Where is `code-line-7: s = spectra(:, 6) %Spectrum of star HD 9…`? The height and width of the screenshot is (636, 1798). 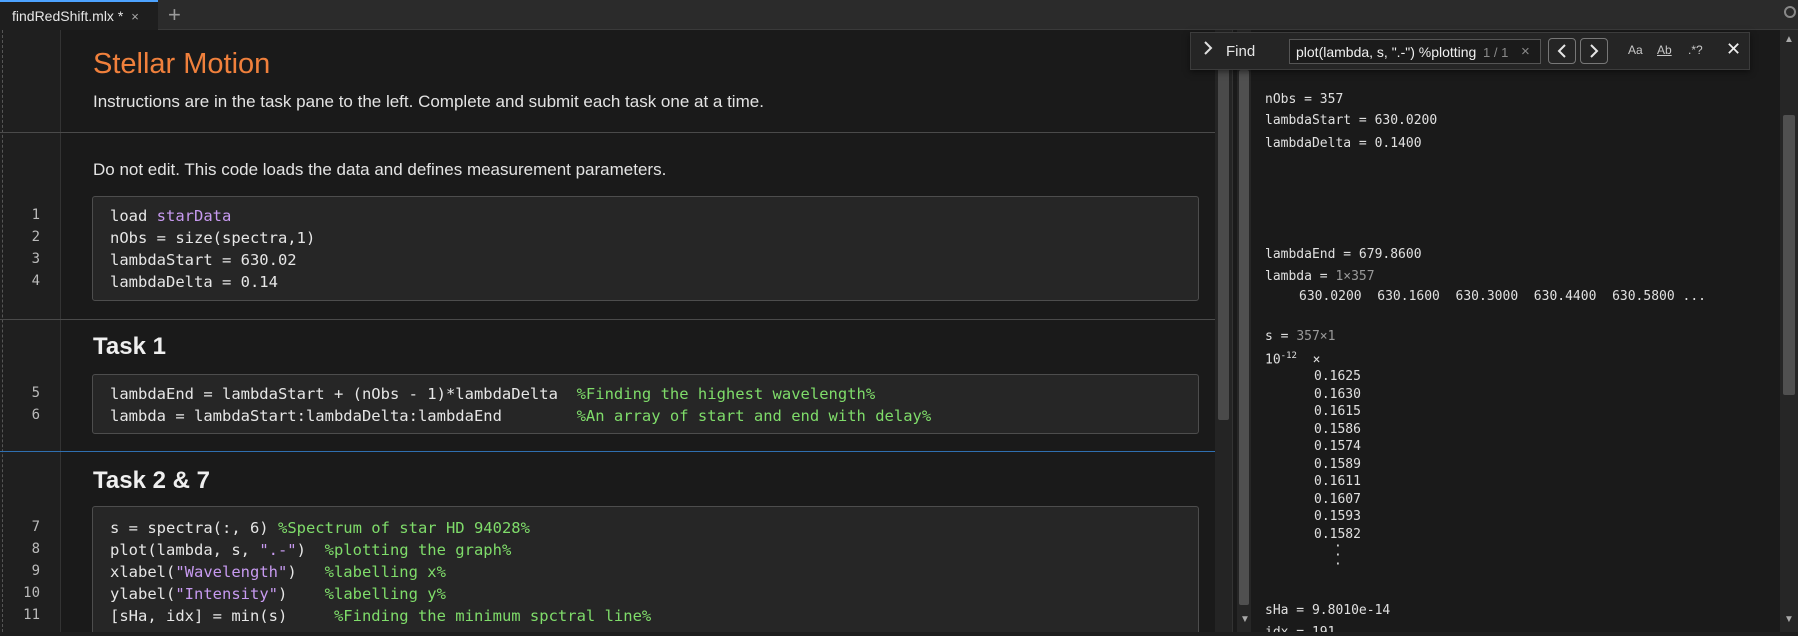 code-line-7: s = spectra(:, 6) %Spectrum of star HD 9… is located at coordinates (320, 528).